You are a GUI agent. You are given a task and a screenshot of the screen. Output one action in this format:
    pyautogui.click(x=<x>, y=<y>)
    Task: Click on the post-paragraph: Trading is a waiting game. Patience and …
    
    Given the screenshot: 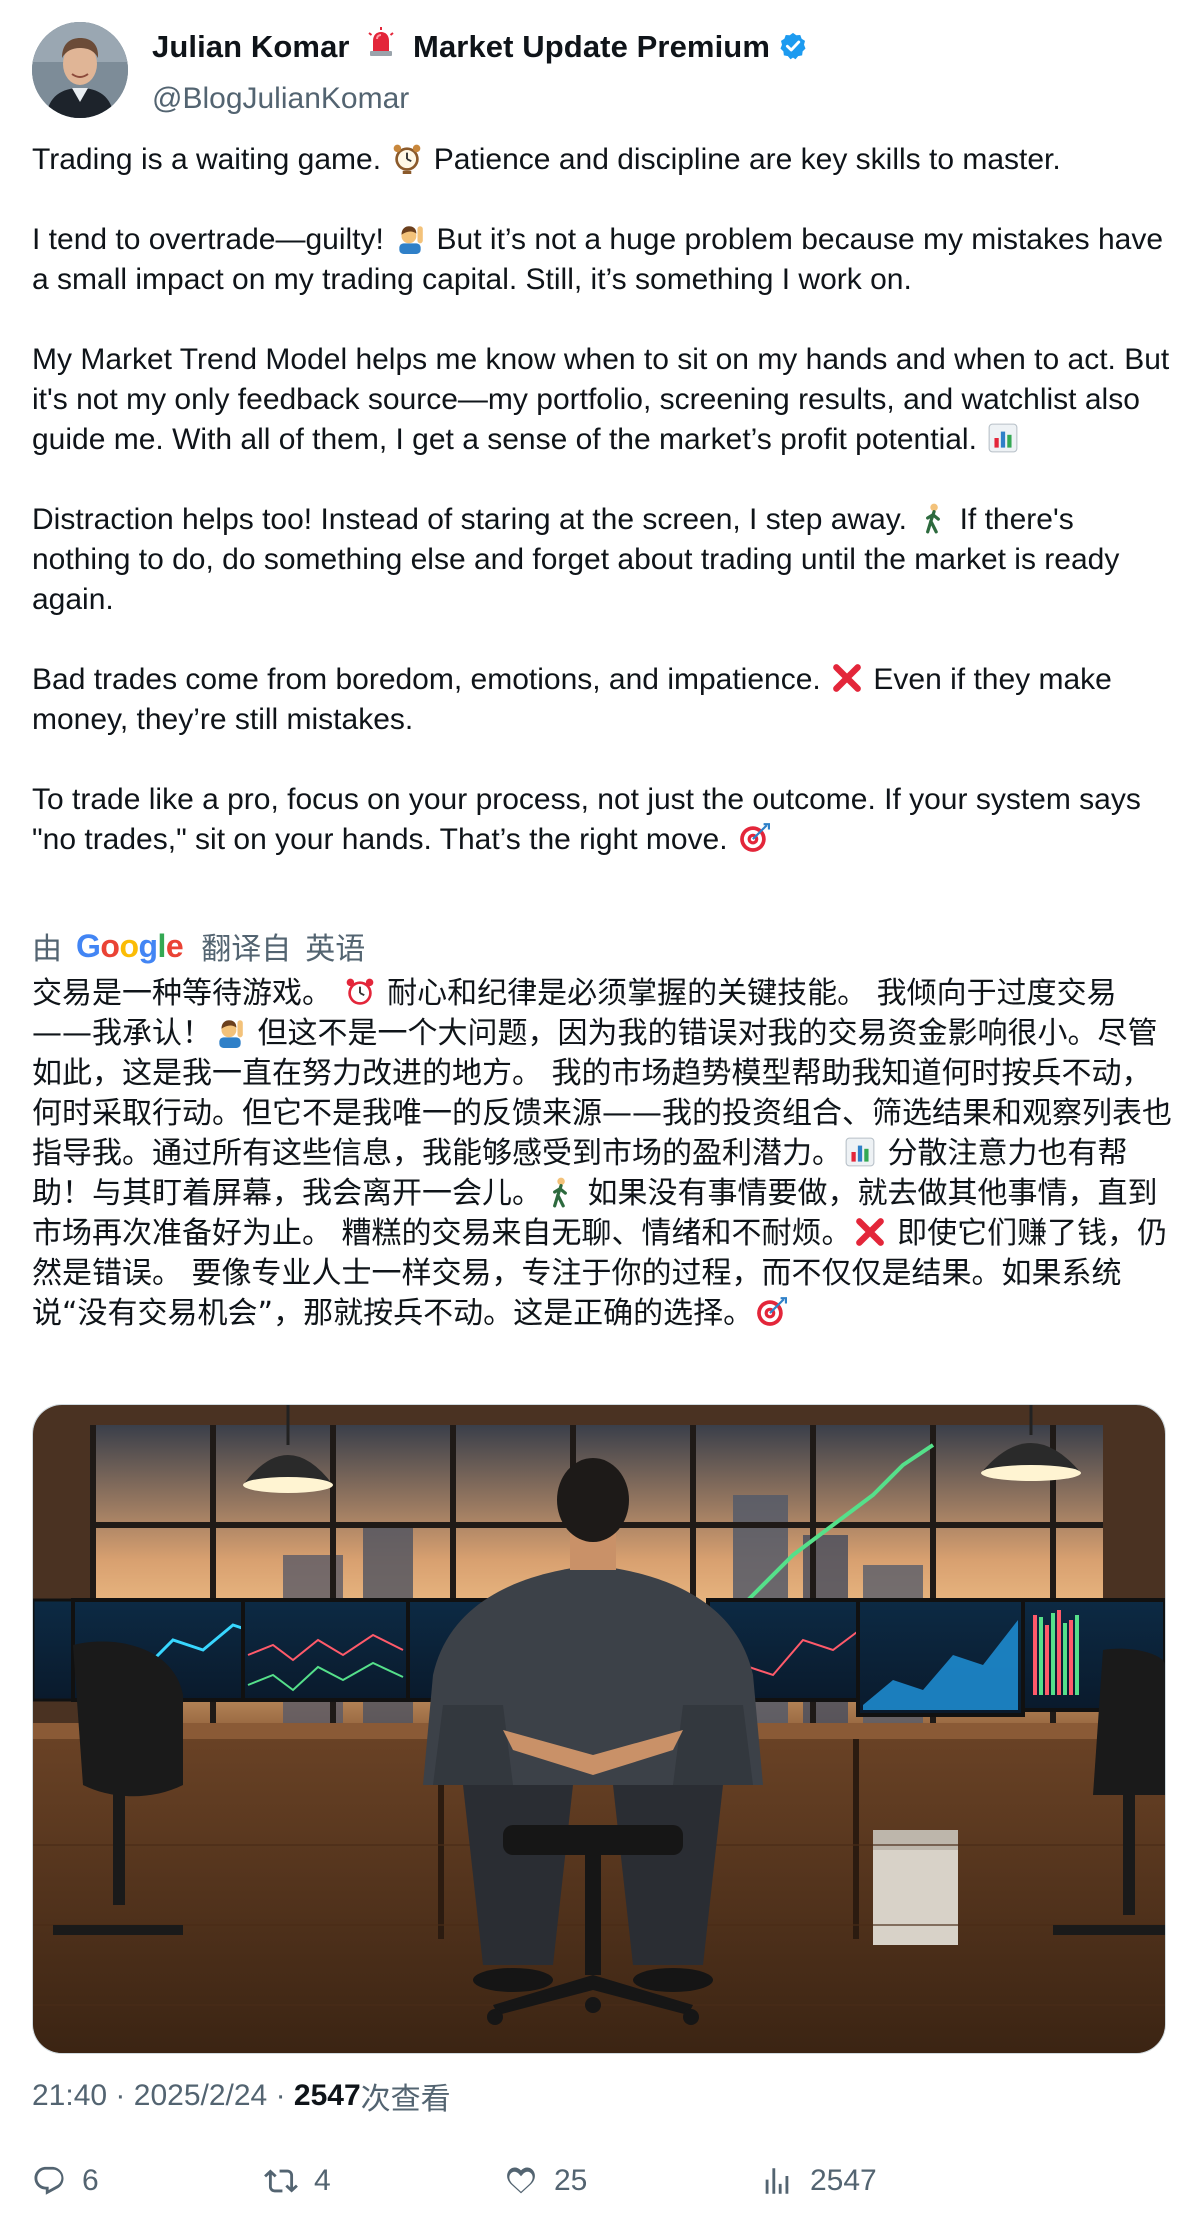 What is the action you would take?
    pyautogui.click(x=602, y=160)
    